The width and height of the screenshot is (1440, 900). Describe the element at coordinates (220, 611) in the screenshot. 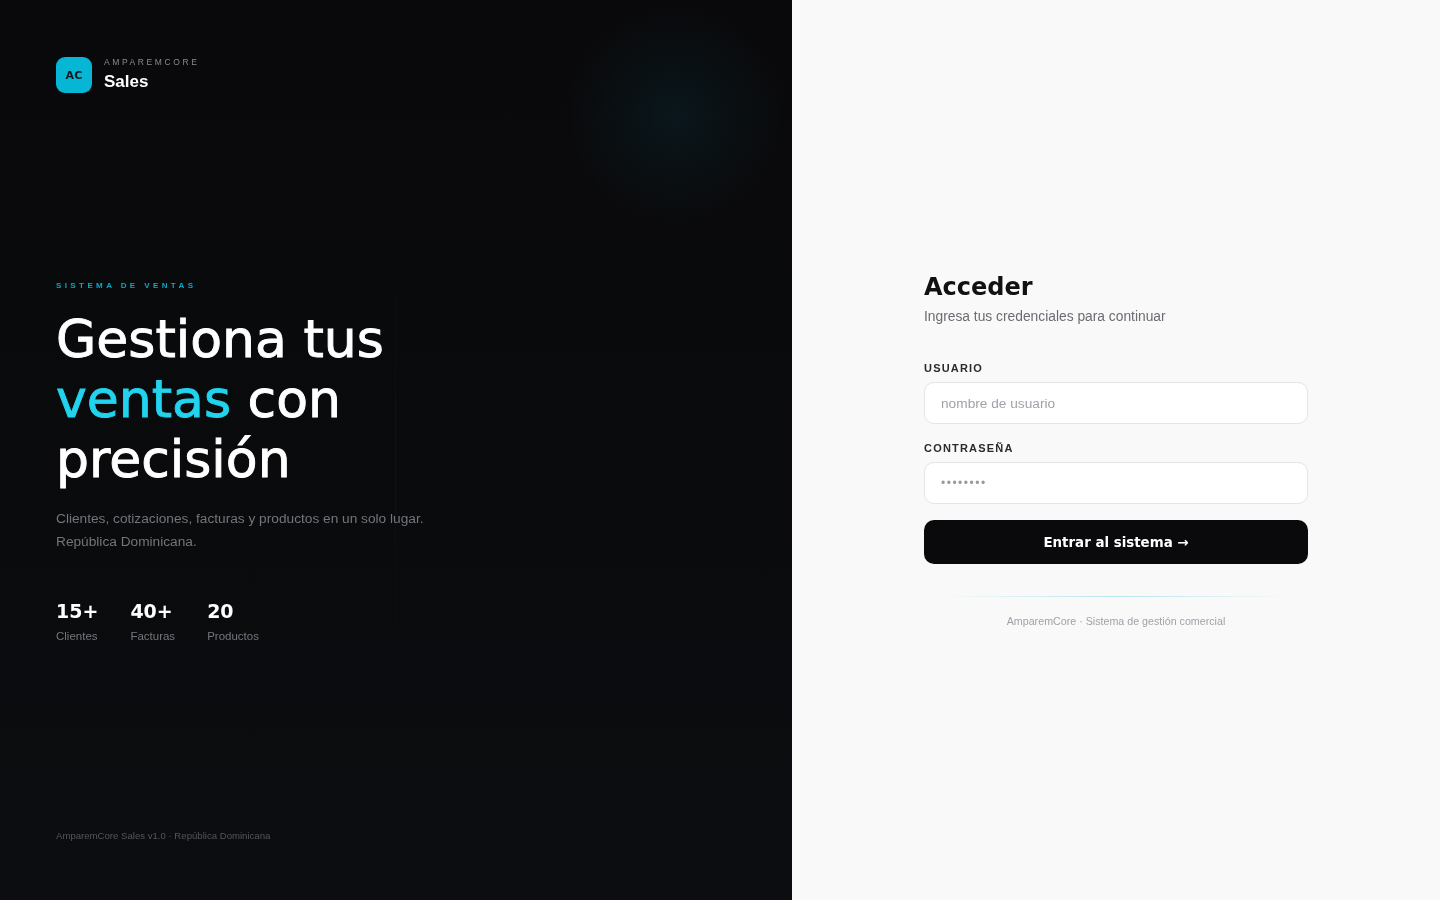

I see `stat-value: 20` at that location.